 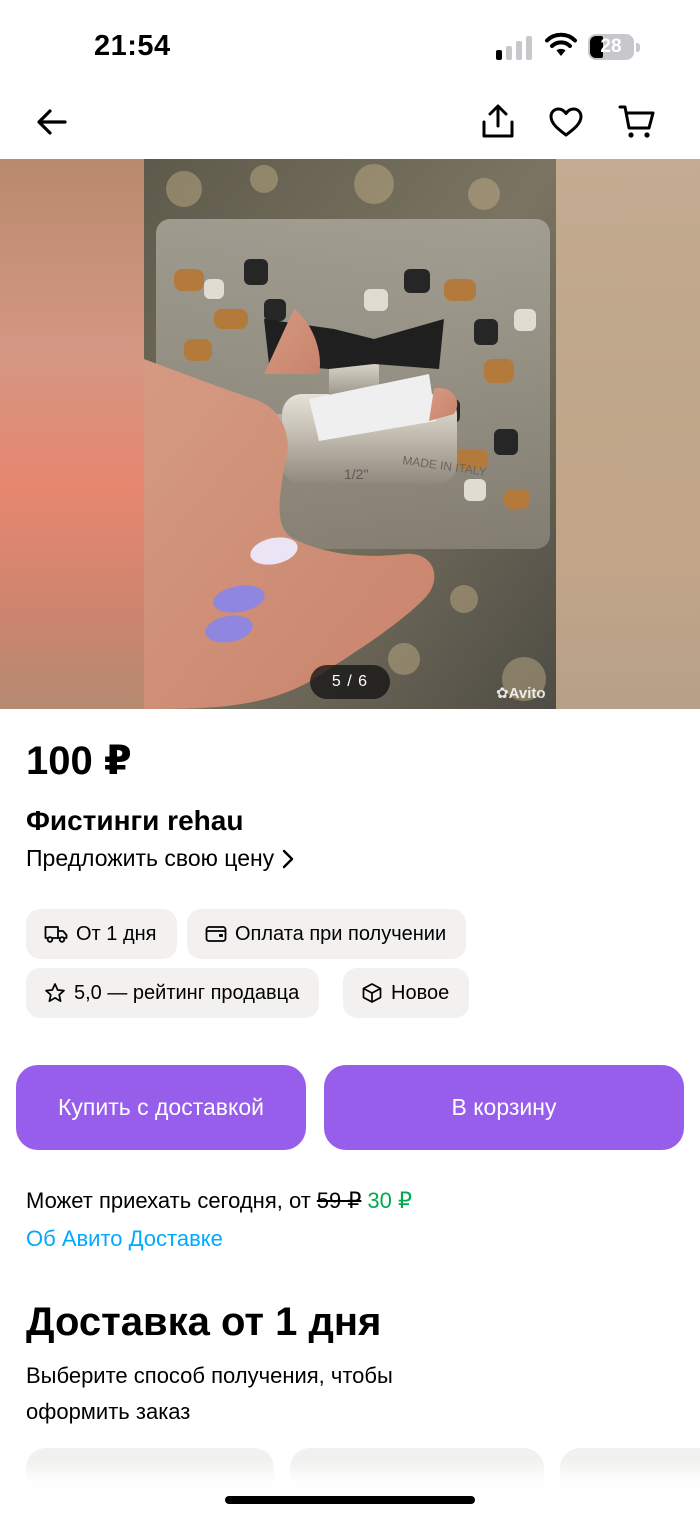 I want to click on next-photo-preview, so click(x=628, y=434).